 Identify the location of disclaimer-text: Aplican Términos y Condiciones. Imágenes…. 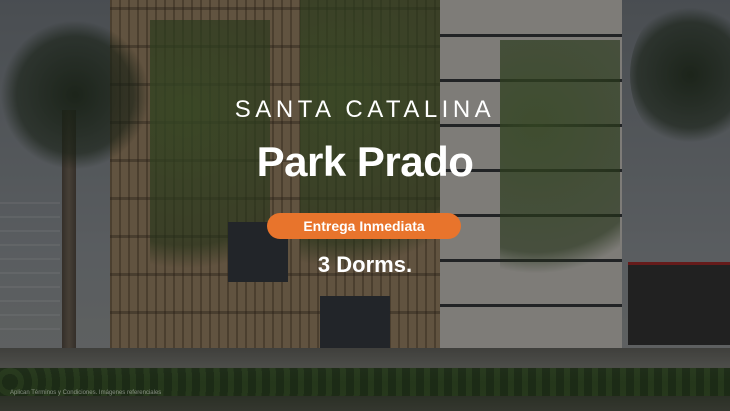
(86, 393).